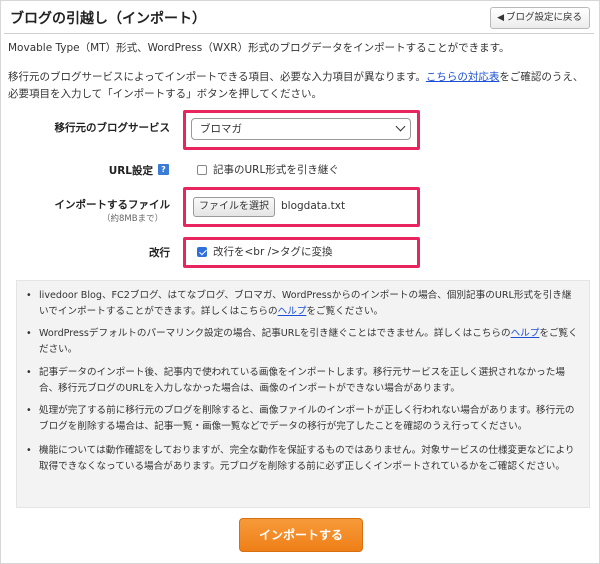 The height and width of the screenshot is (564, 600). I want to click on back-to-settings-button: ◀ ブログ設定に戻る, so click(540, 18).